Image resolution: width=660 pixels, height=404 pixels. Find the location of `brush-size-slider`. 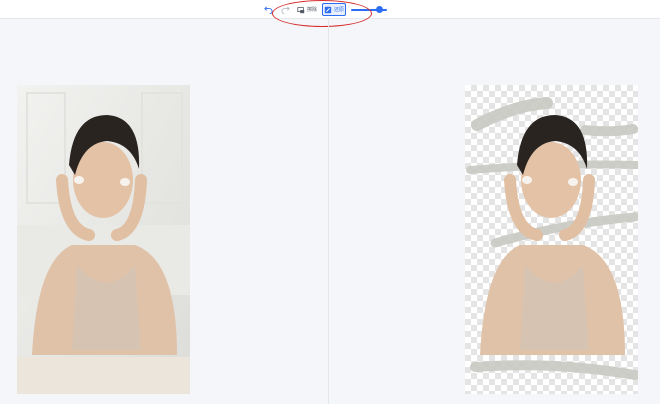

brush-size-slider is located at coordinates (369, 10).